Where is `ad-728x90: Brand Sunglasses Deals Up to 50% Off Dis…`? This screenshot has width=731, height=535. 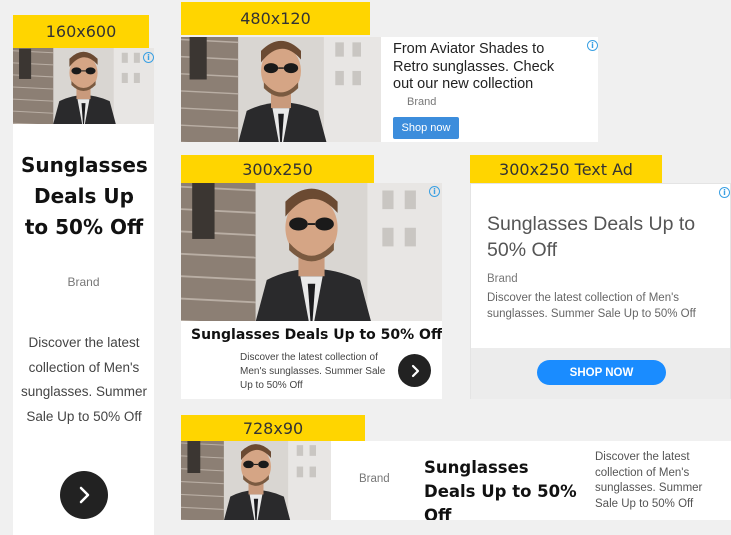 ad-728x90: Brand Sunglasses Deals Up to 50% Off Dis… is located at coordinates (456, 480).